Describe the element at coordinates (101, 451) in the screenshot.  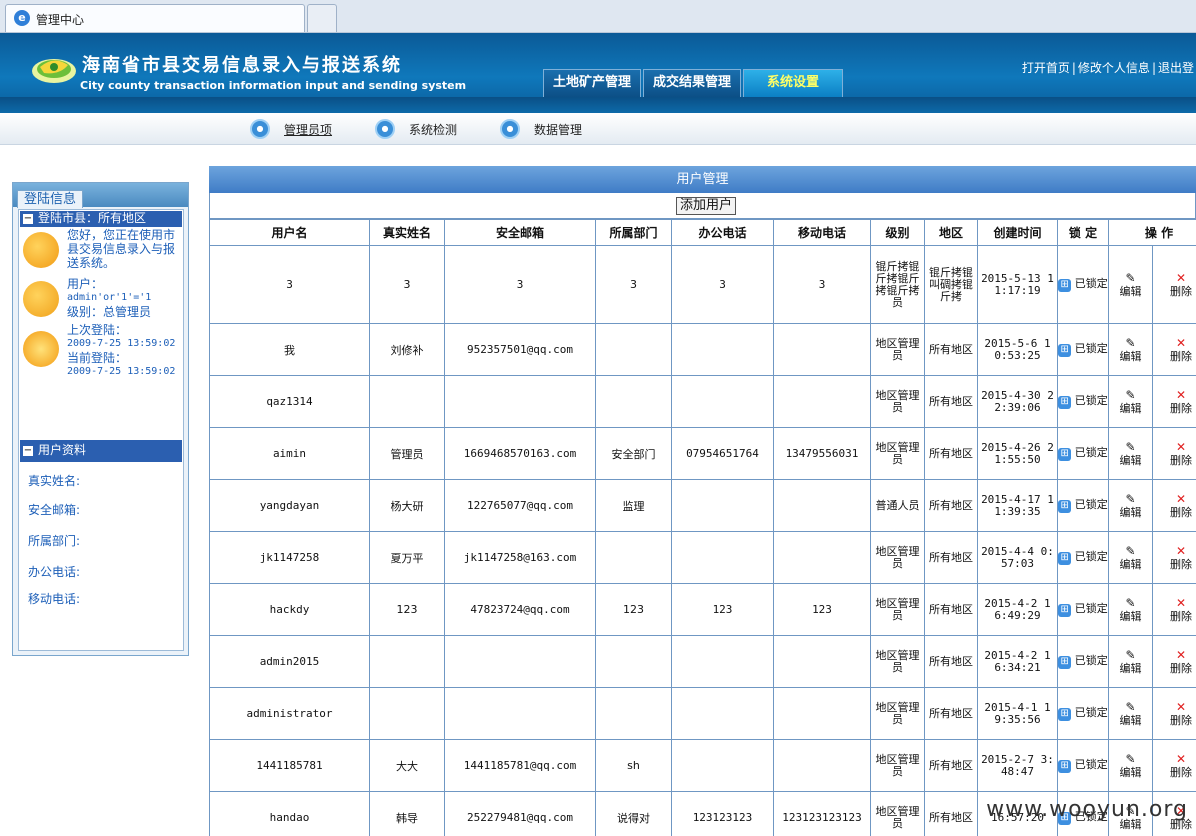
I see `user-profile-section: − 用户资料` at that location.